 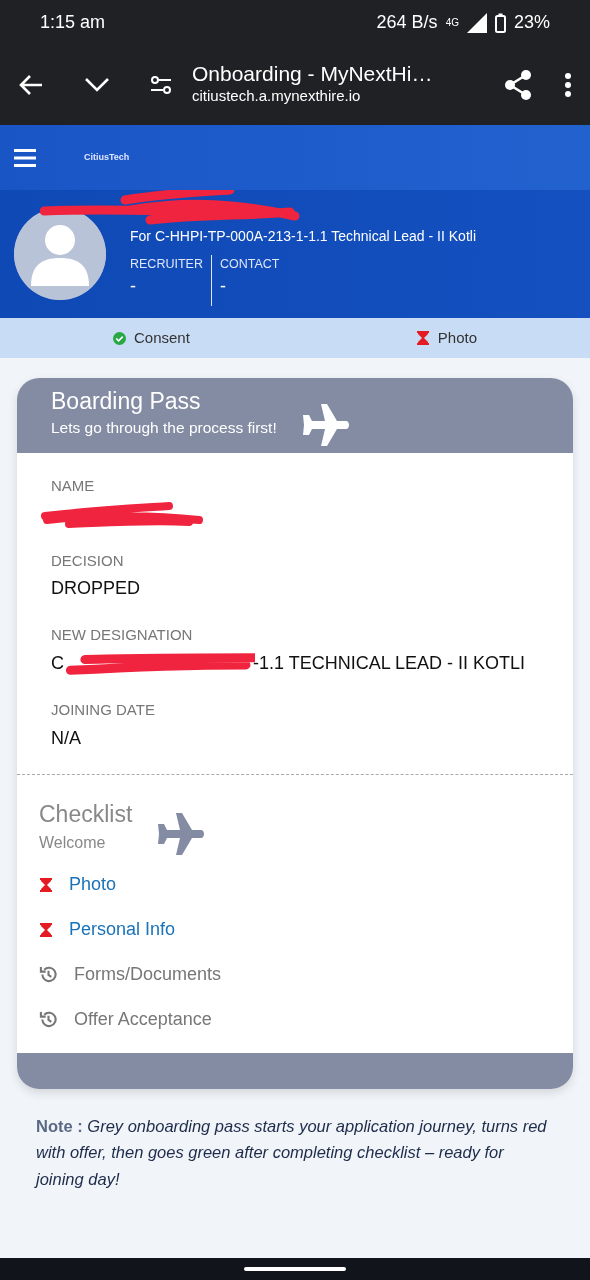 What do you see at coordinates (161, 338) in the screenshot?
I see `step-label: Consent` at bounding box center [161, 338].